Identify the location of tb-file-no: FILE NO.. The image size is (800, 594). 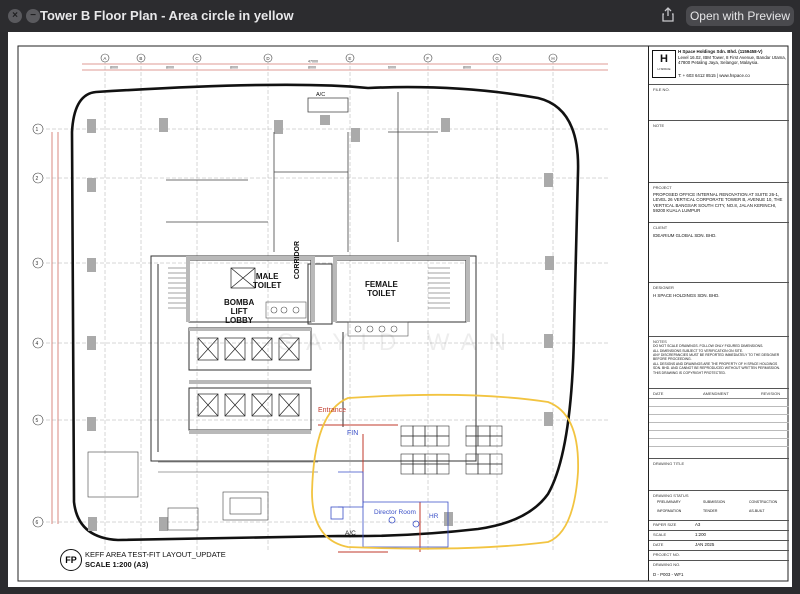
(719, 102).